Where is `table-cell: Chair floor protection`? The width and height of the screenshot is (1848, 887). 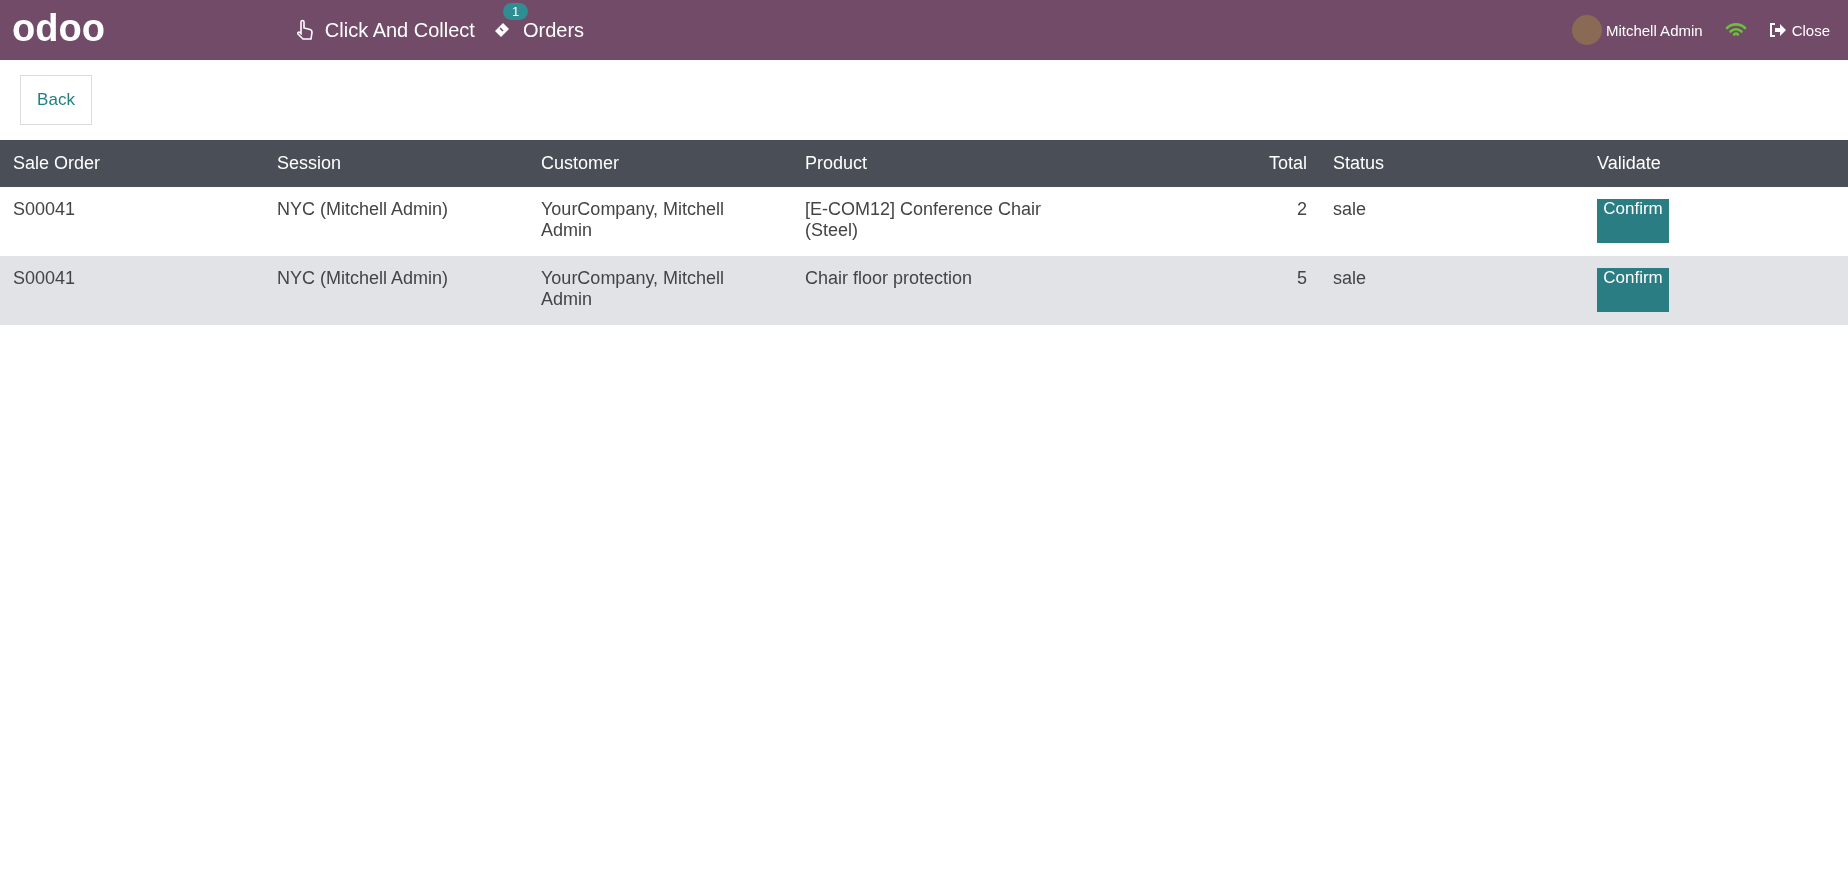
table-cell: Chair floor protection is located at coordinates (924, 290).